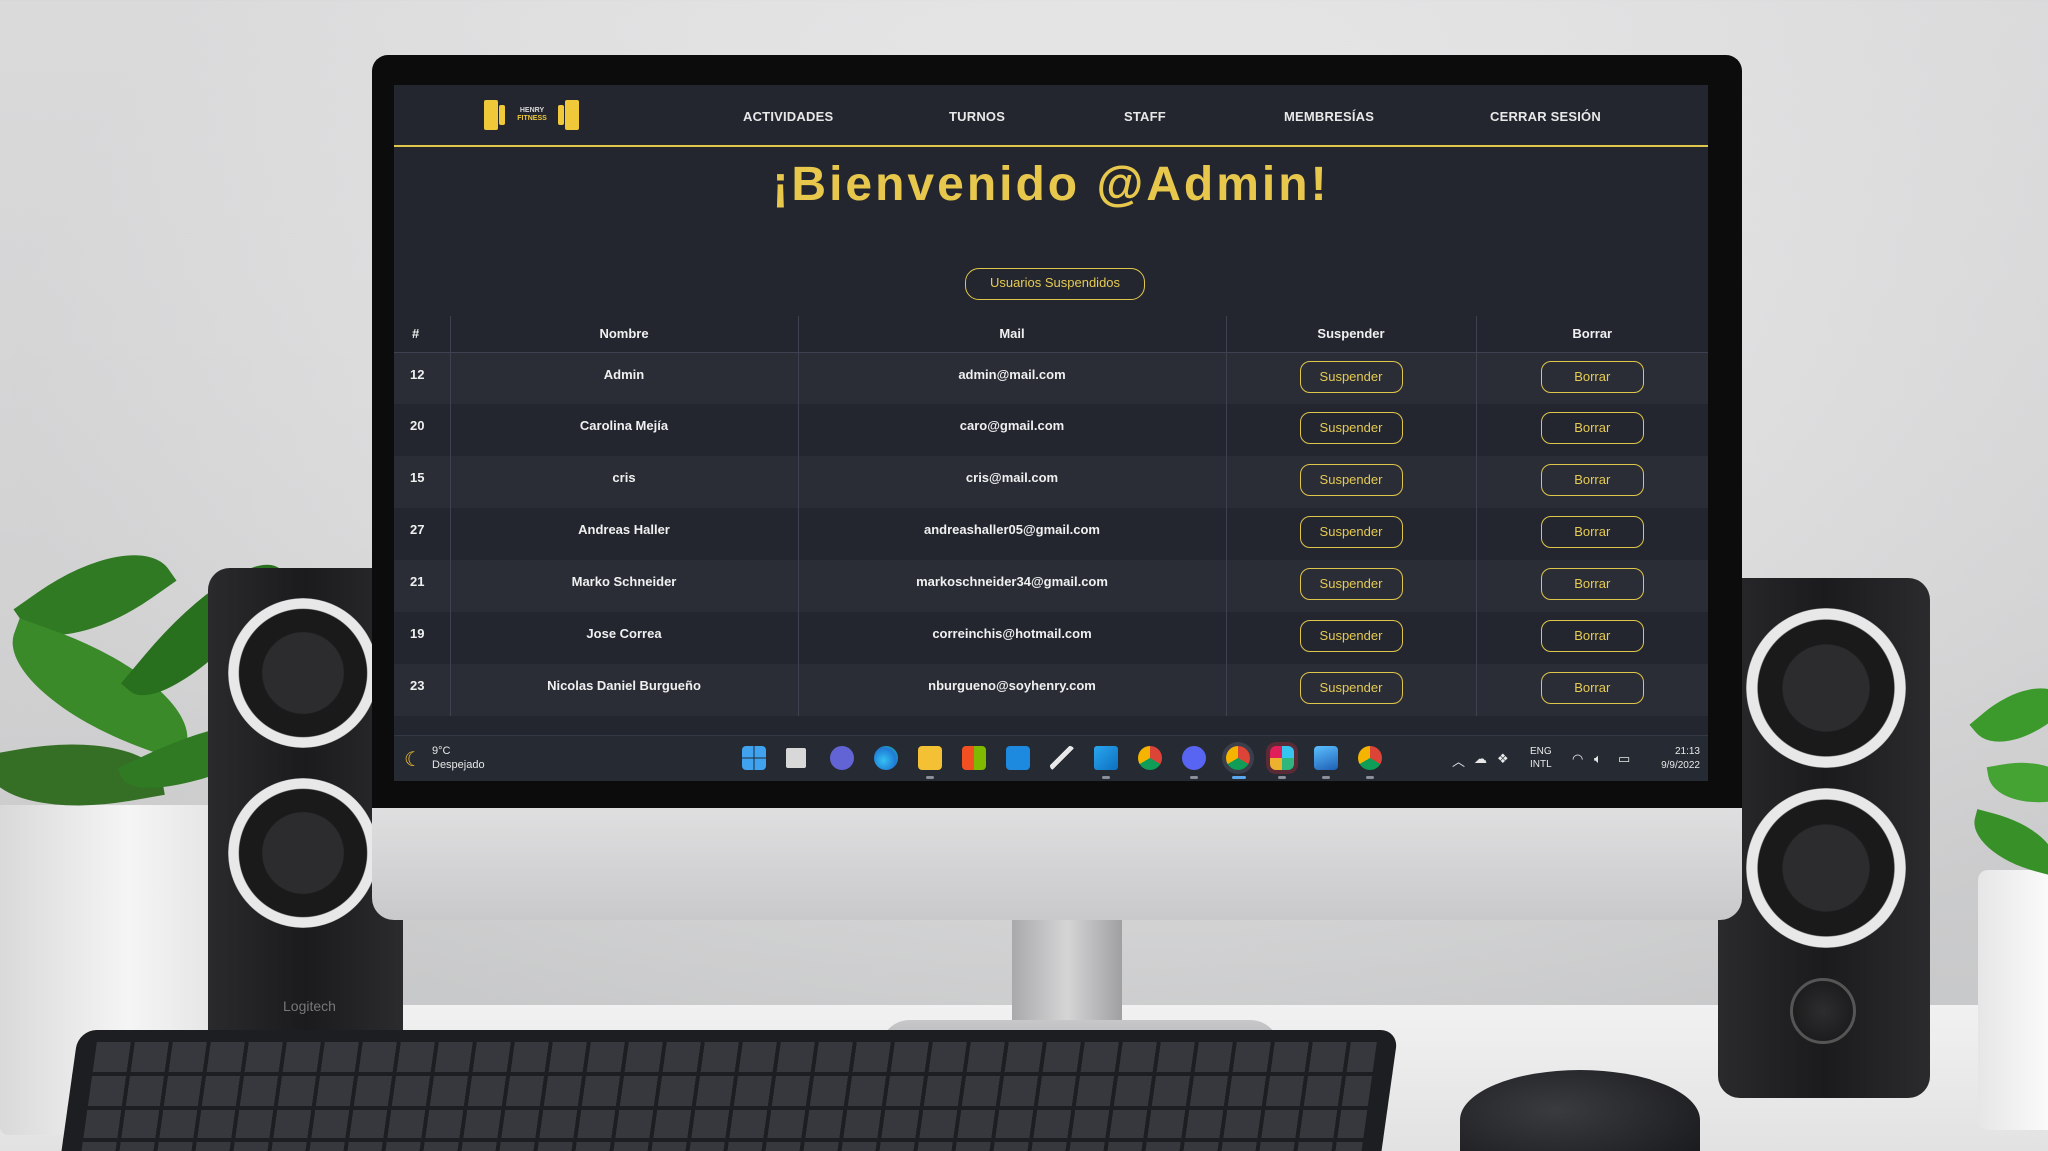  Describe the element at coordinates (623, 430) in the screenshot. I see `user-name: Carolina Mejía` at that location.